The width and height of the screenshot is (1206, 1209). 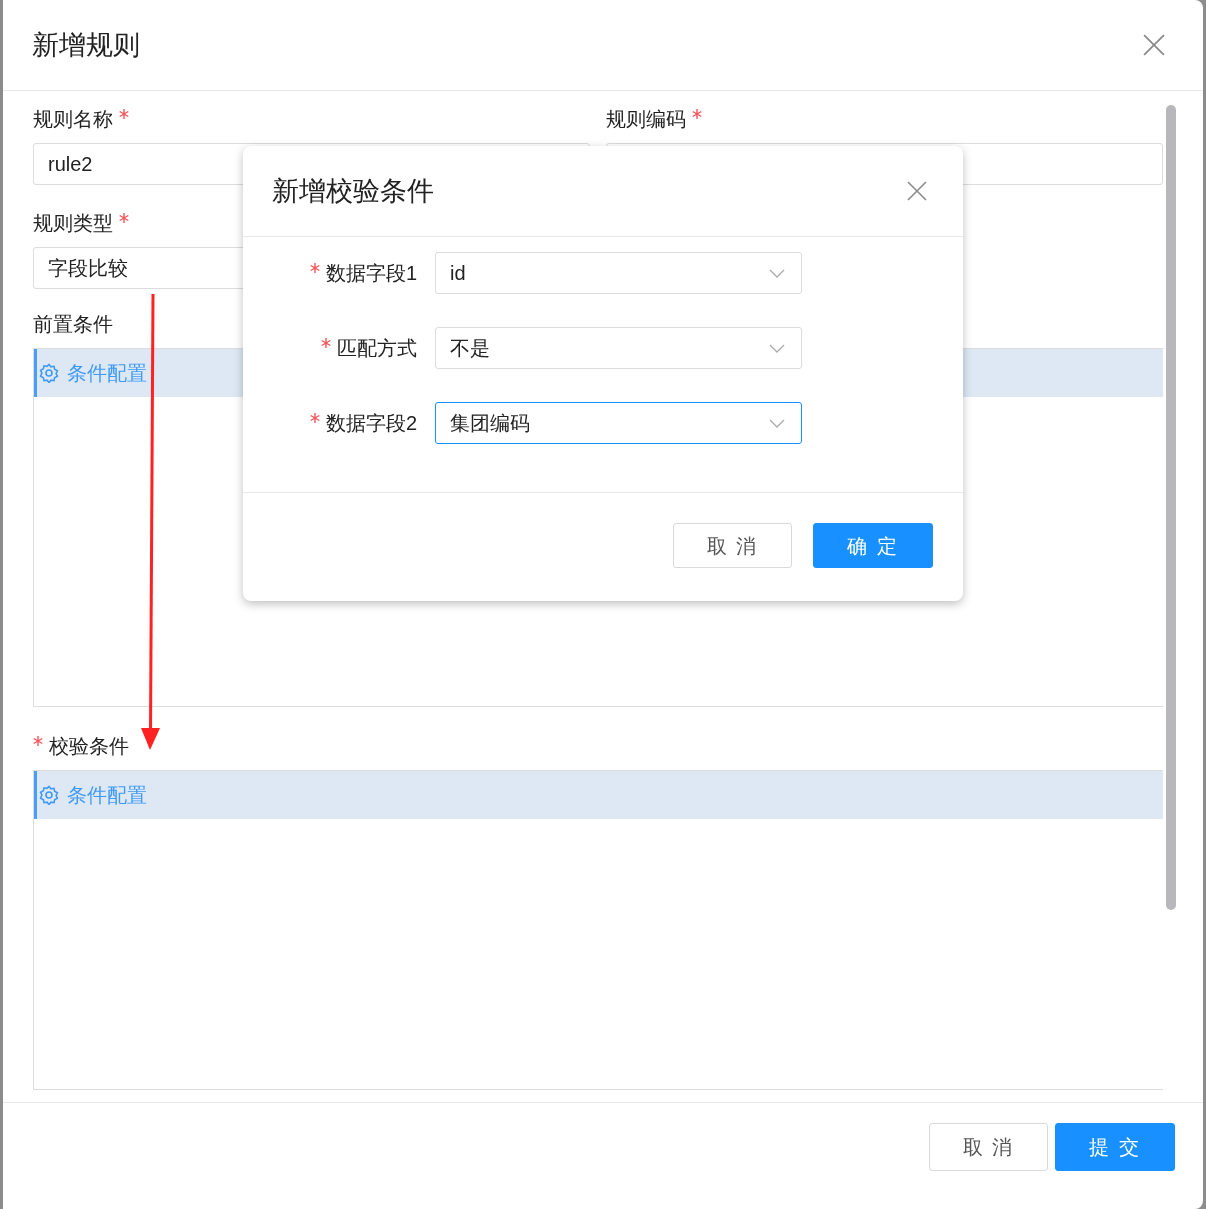 I want to click on field-label: 规则名称, so click(x=73, y=119).